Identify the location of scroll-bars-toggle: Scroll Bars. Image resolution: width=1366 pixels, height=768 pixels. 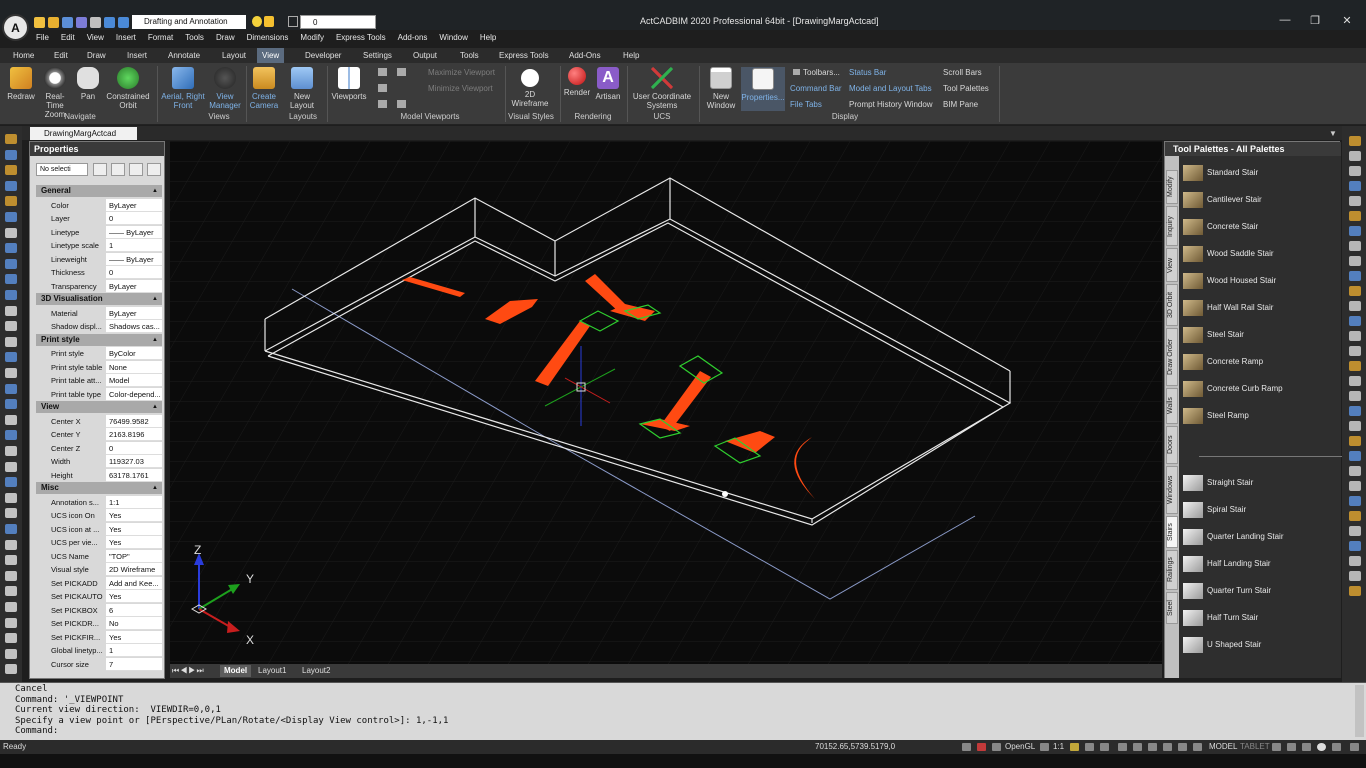
(962, 72).